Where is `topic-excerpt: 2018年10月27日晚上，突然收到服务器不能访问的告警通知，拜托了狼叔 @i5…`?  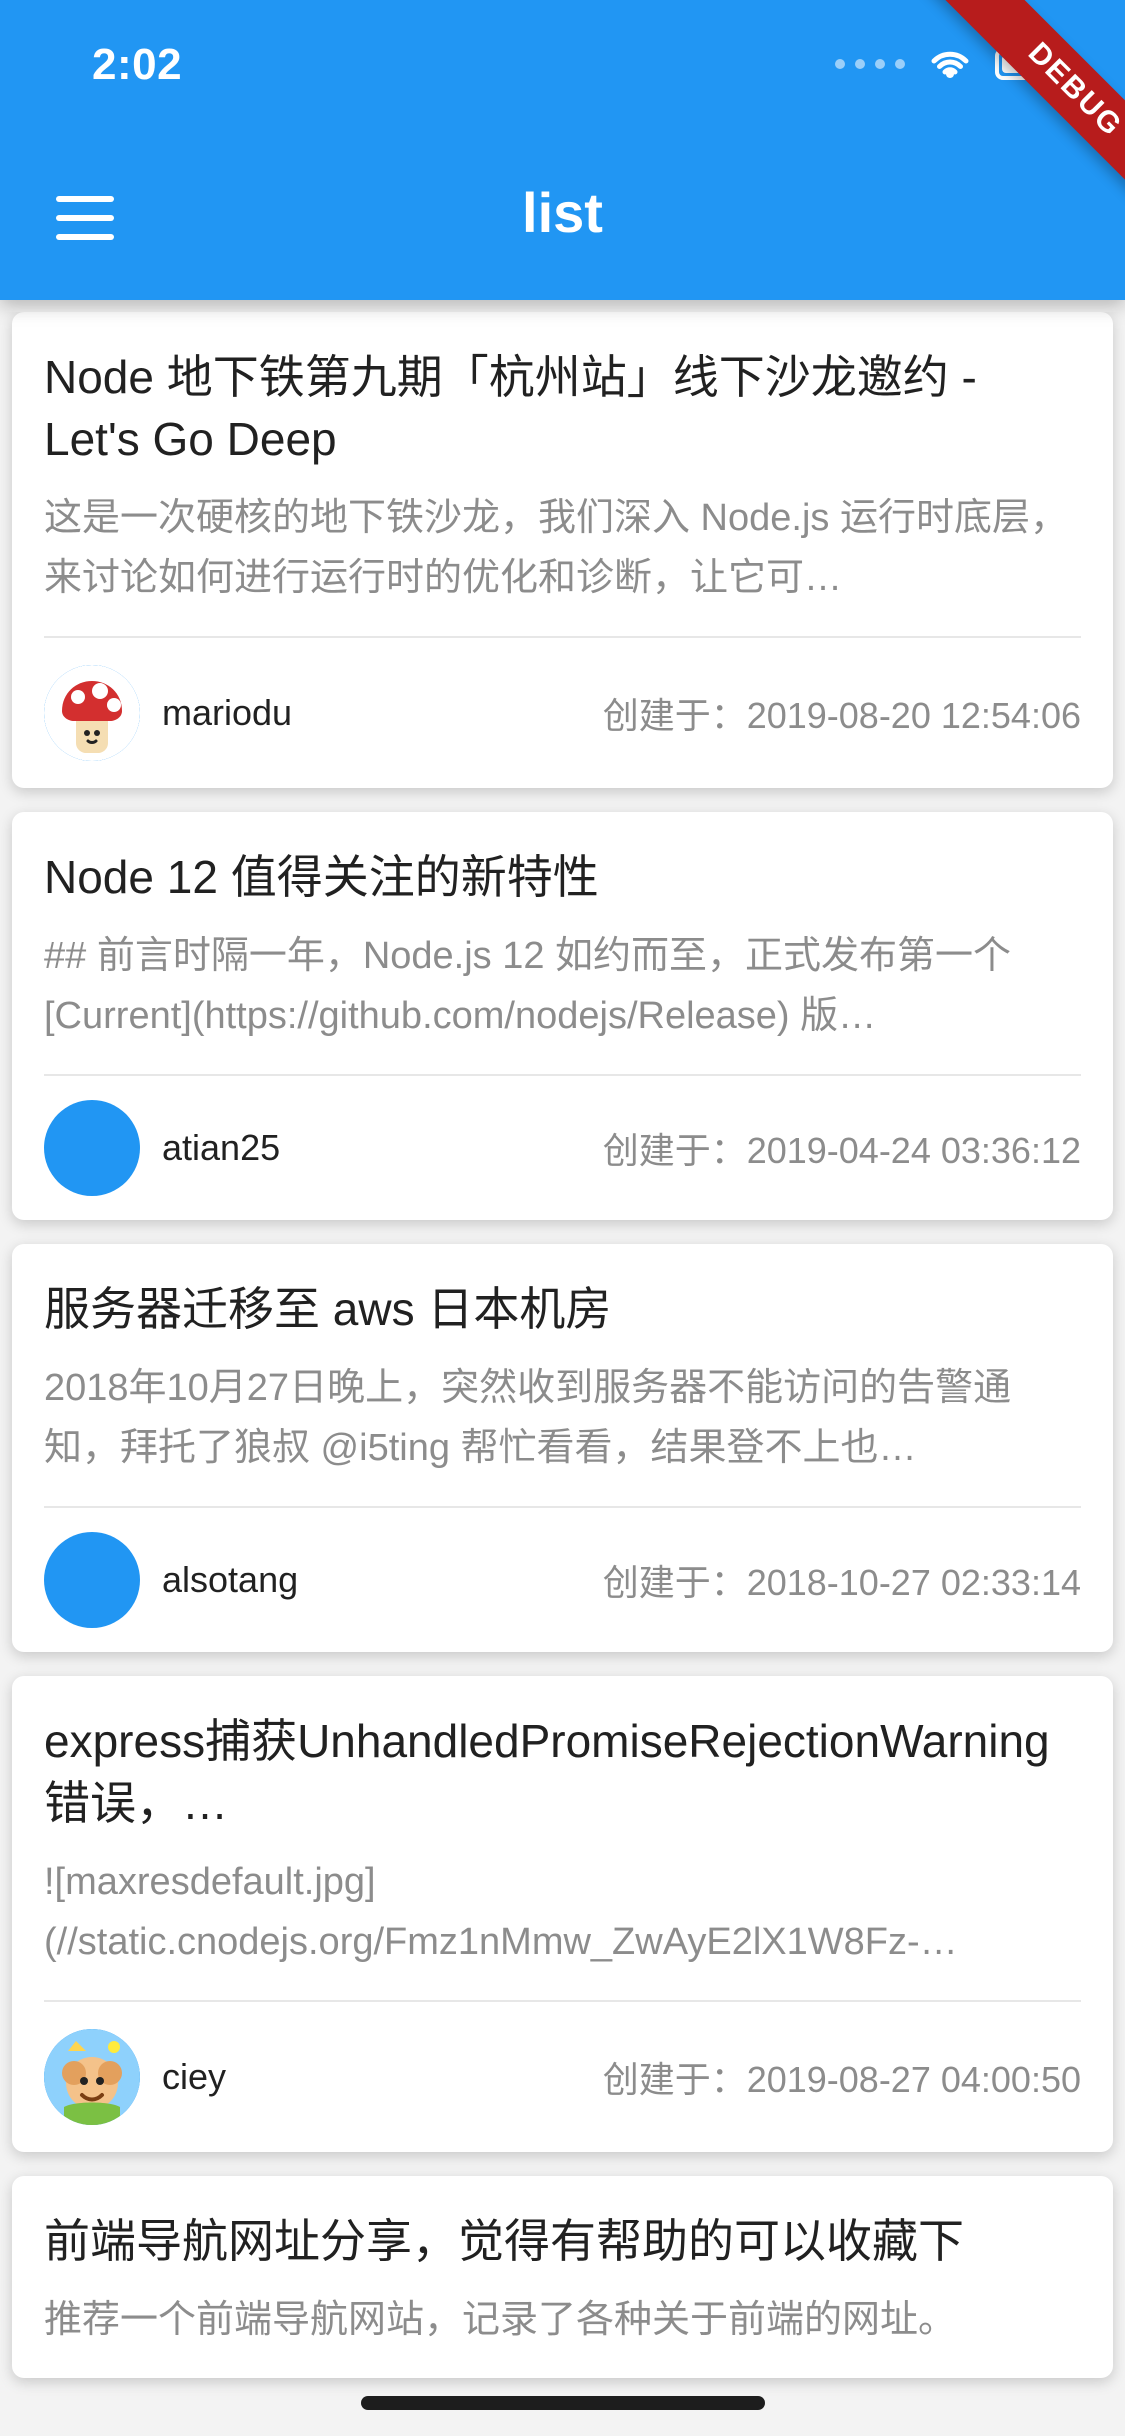 topic-excerpt: 2018年10月27日晚上，突然收到服务器不能访问的告警通知，拜托了狼叔 @i5… is located at coordinates (528, 1418).